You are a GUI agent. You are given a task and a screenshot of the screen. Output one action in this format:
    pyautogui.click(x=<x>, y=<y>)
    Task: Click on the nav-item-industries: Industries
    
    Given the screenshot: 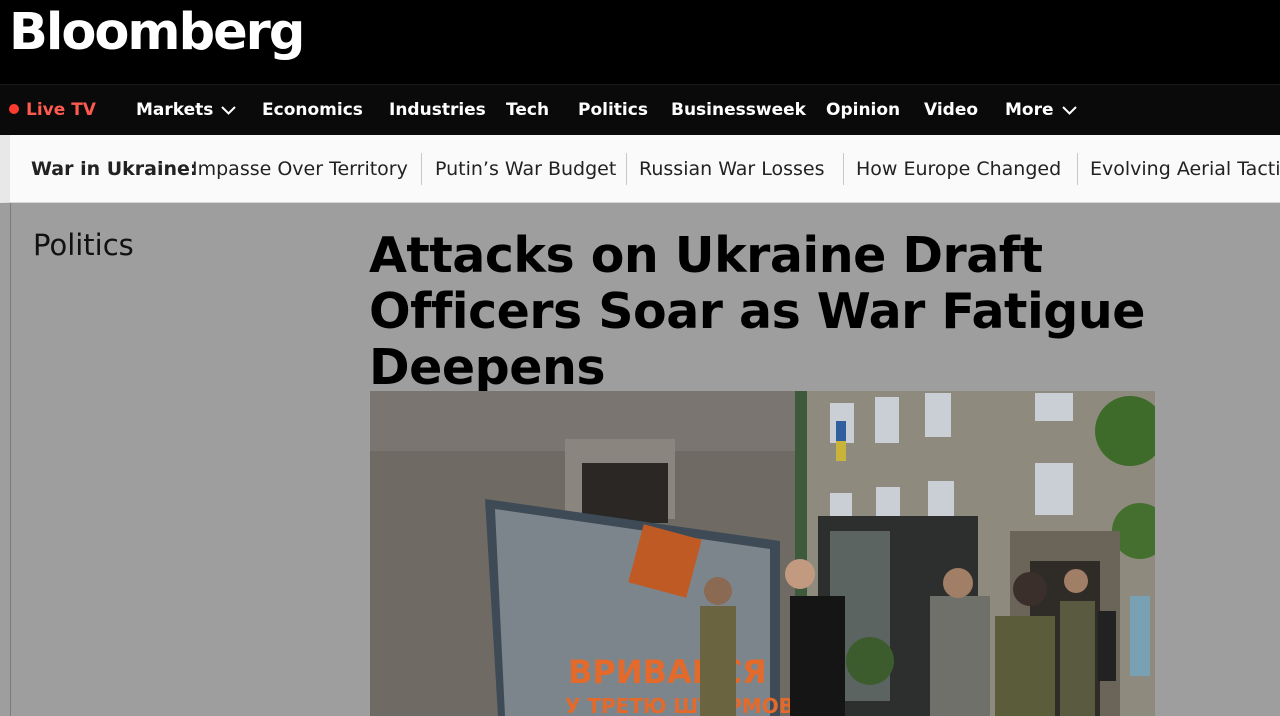 What is the action you would take?
    pyautogui.click(x=437, y=110)
    